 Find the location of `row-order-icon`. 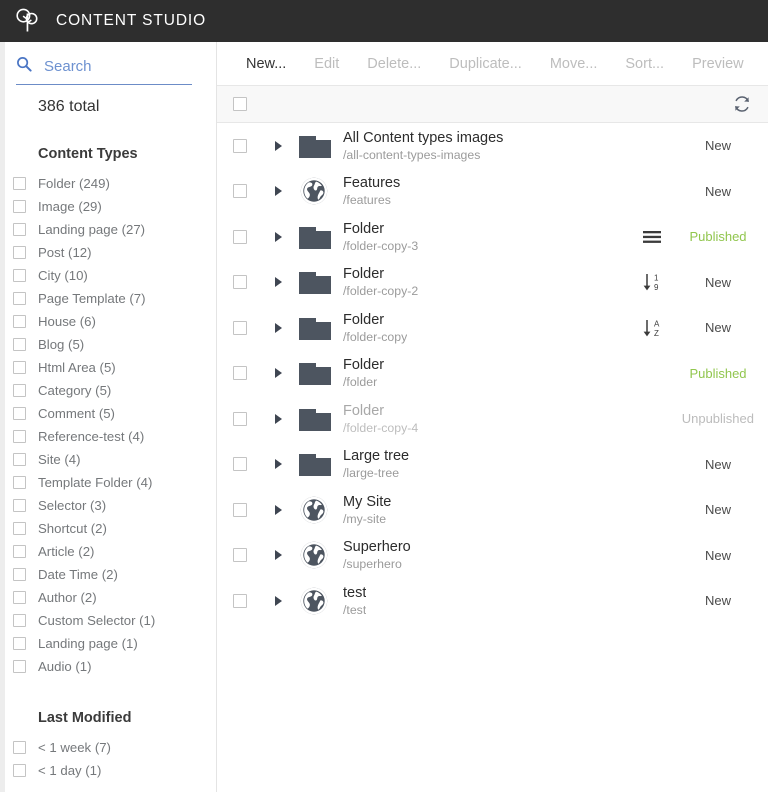

row-order-icon is located at coordinates (653, 237).